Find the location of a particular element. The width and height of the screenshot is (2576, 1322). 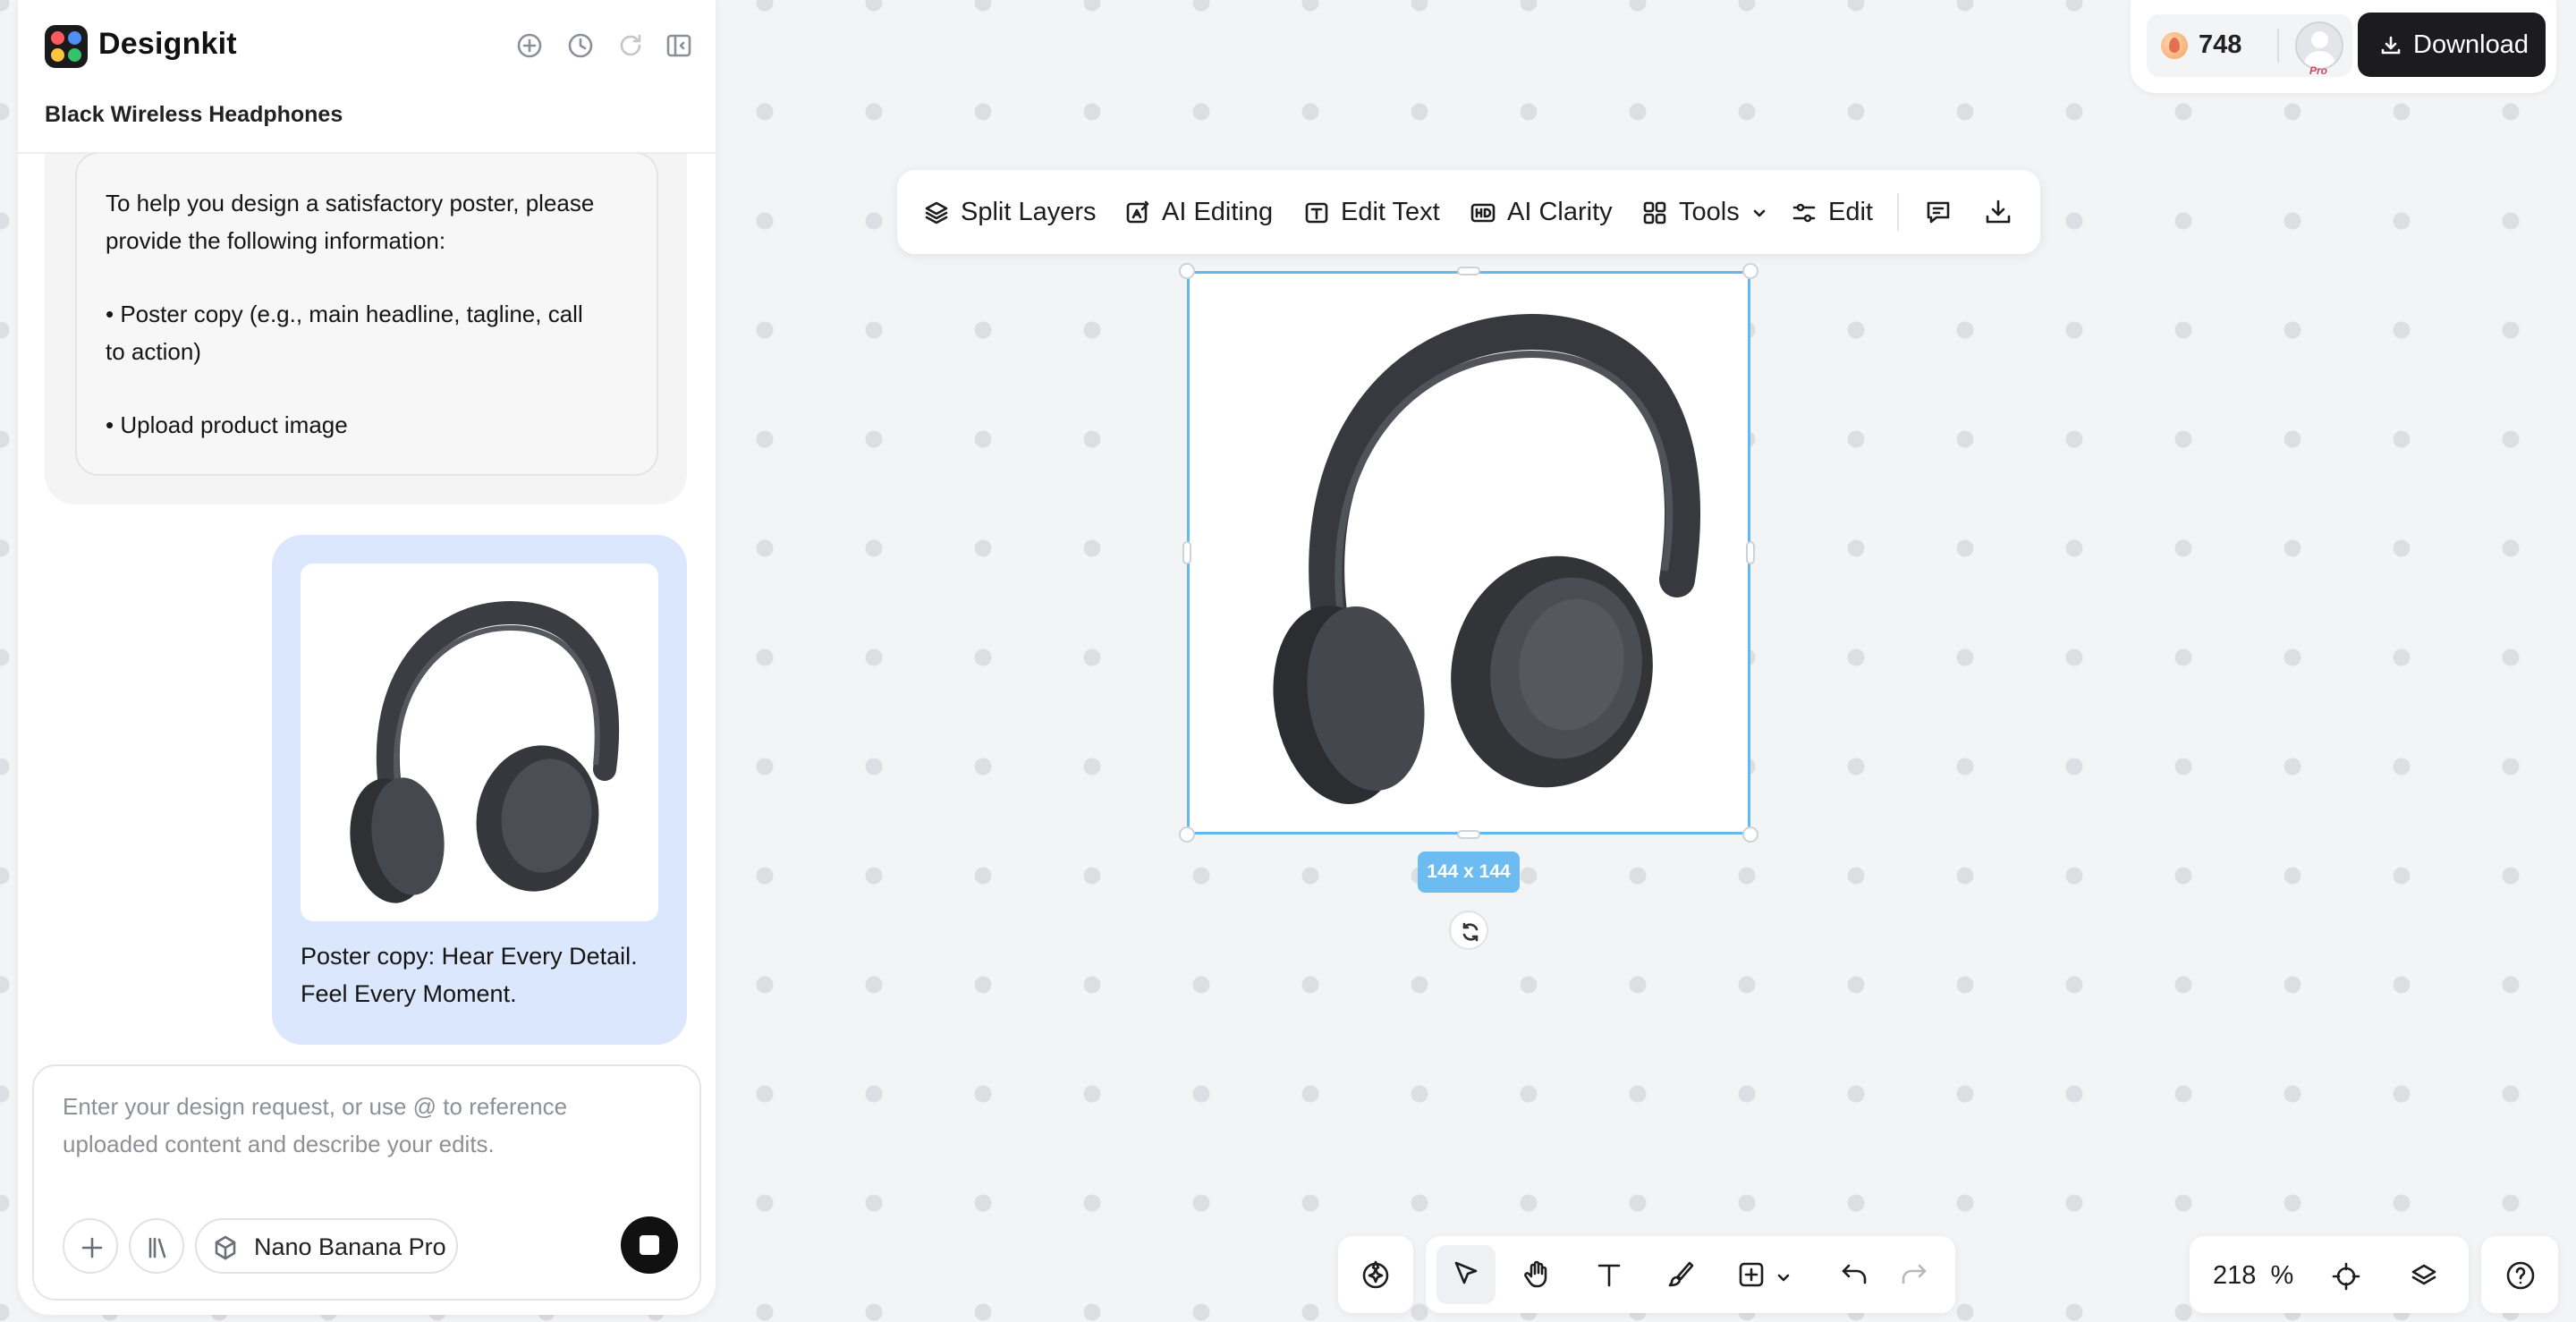

help-icon is located at coordinates (2520, 1275).